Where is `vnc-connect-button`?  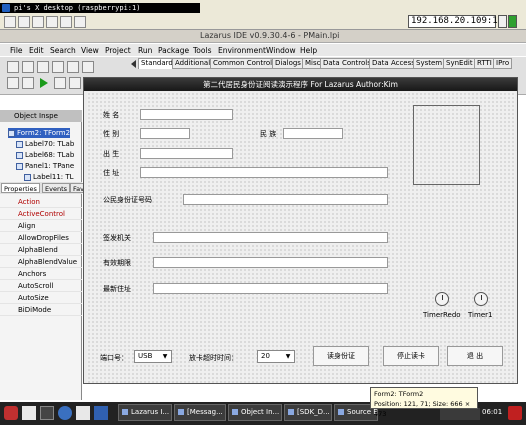
vnc-connect-button is located at coordinates (512, 21).